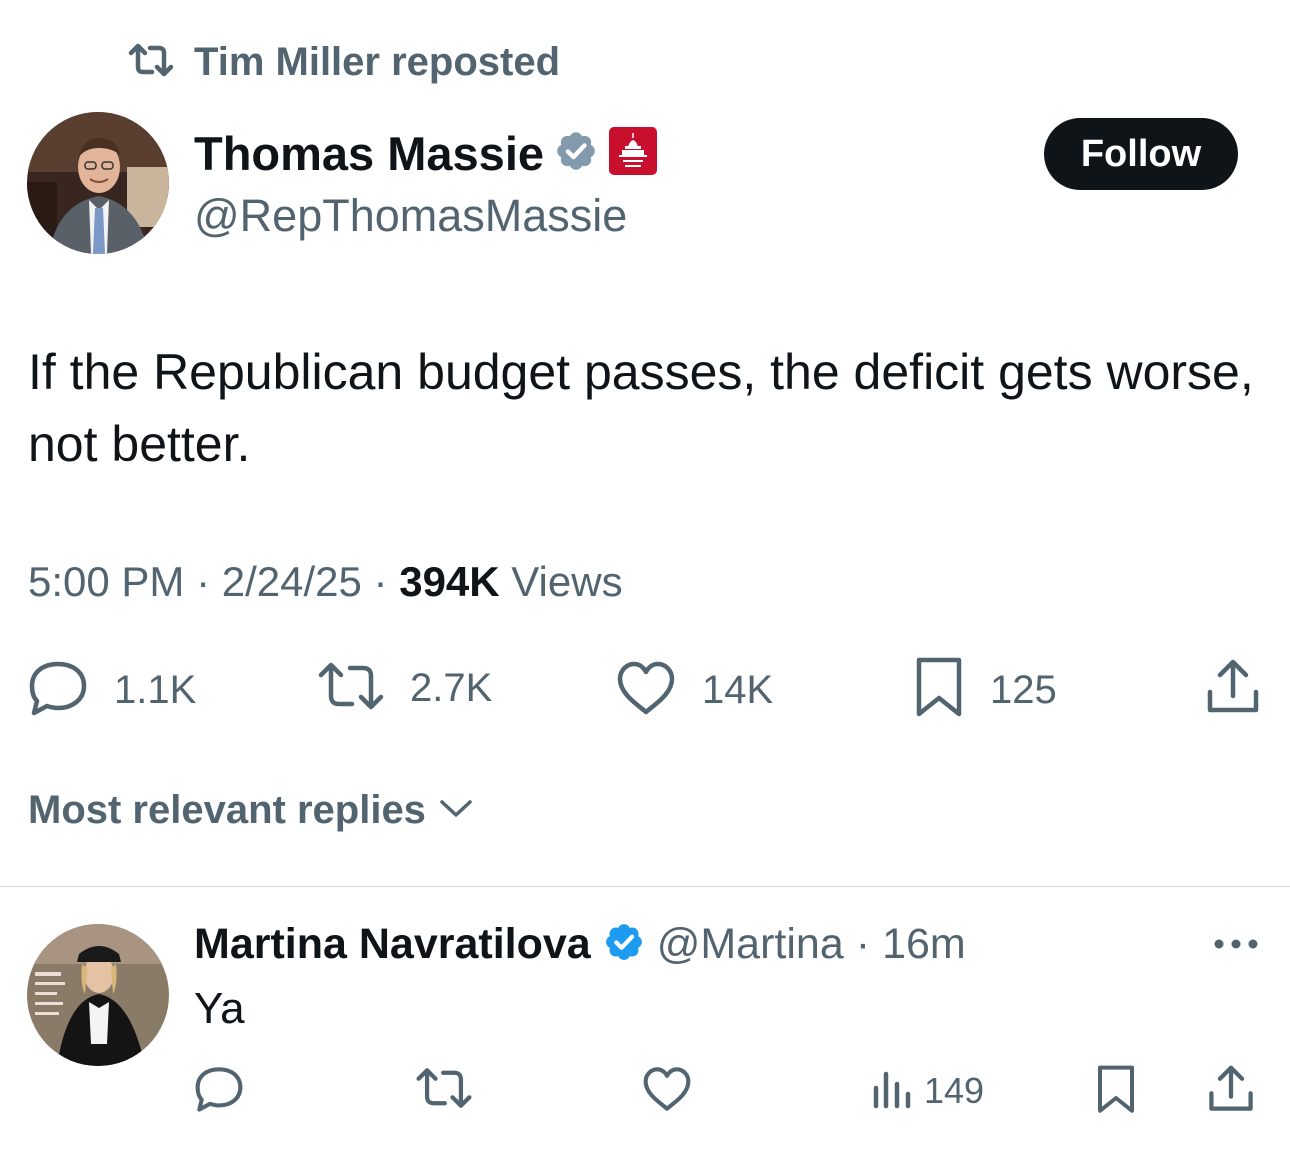  I want to click on follow-button: Follow, so click(1141, 154).